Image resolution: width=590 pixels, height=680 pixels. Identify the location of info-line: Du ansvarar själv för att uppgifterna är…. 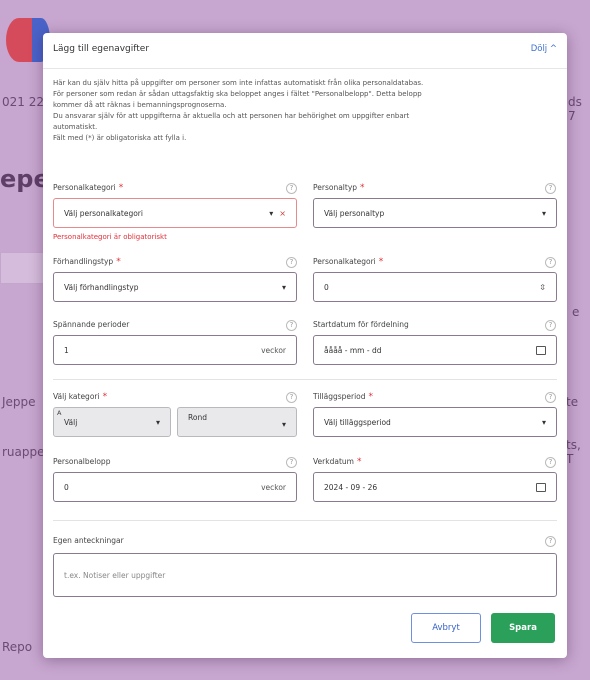
(231, 116).